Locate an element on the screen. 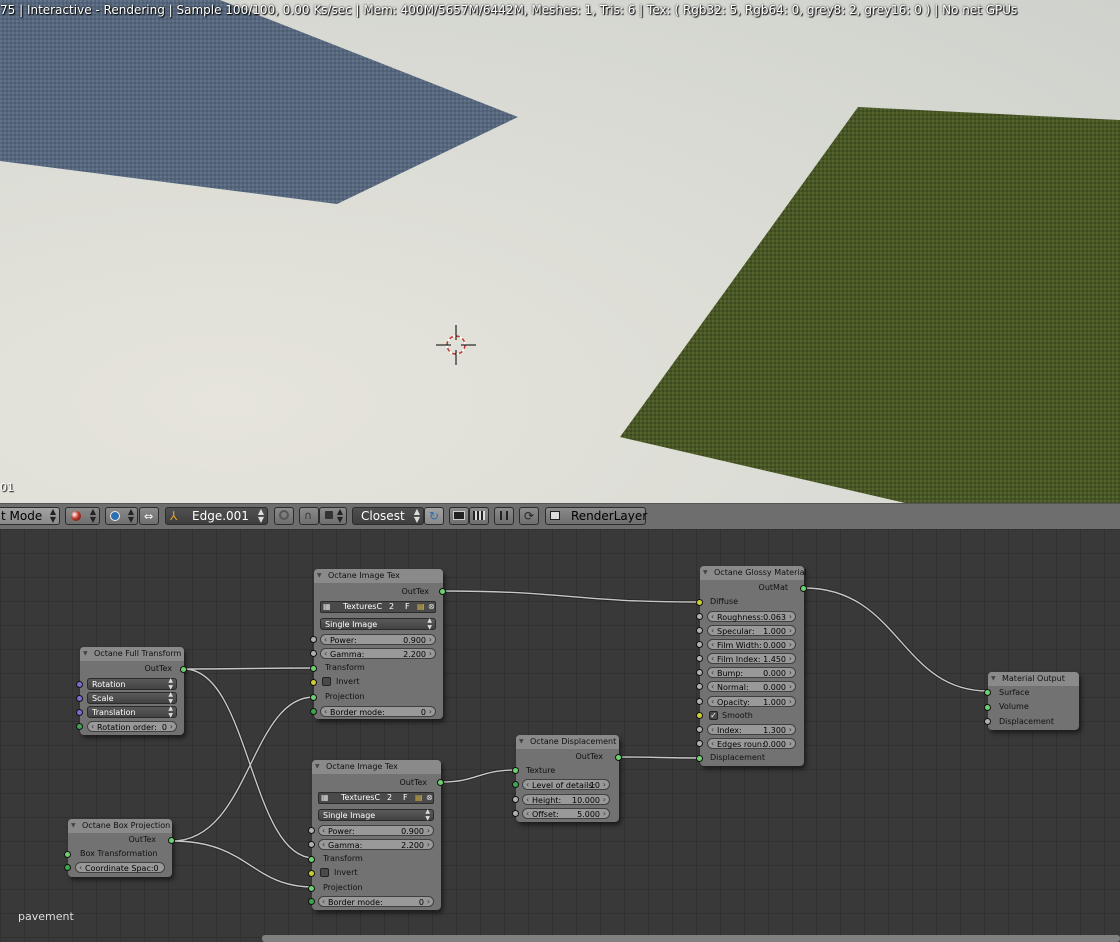 The width and height of the screenshot is (1120, 942). texture-socket is located at coordinates (515, 770).